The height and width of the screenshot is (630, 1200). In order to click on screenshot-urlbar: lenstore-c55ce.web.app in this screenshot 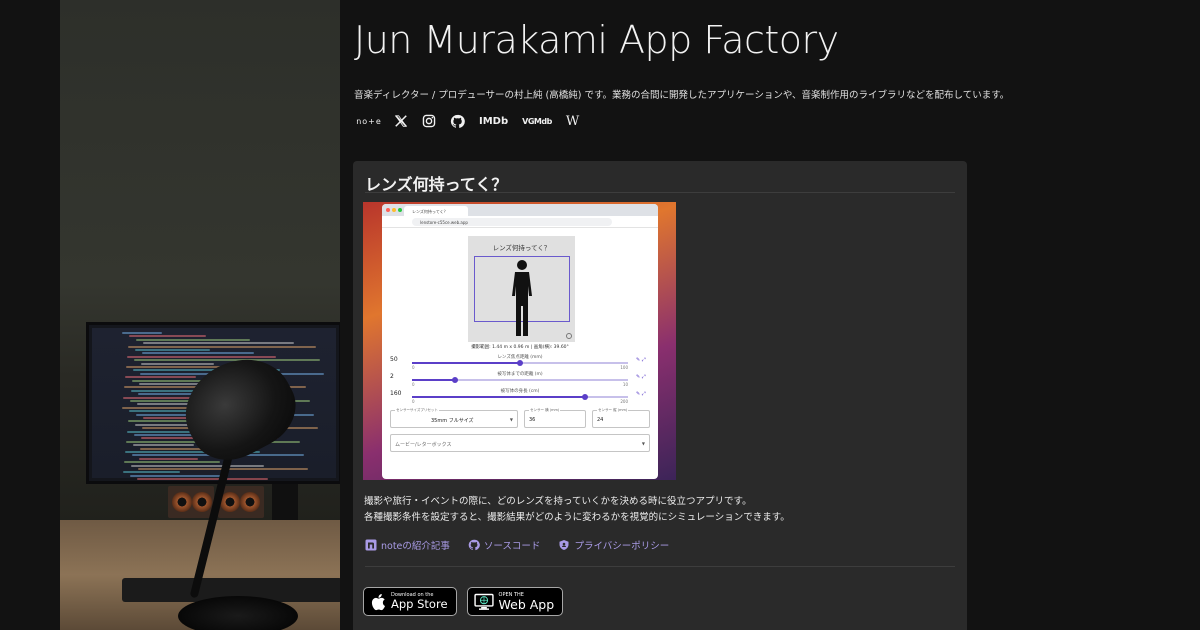, I will do `click(520, 222)`.